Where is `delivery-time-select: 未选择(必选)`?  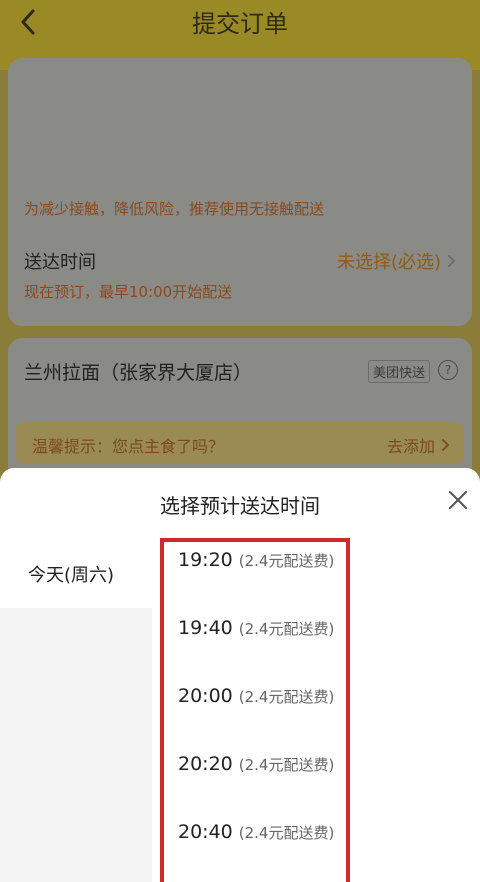
delivery-time-select: 未选择(必选) is located at coordinates (396, 261).